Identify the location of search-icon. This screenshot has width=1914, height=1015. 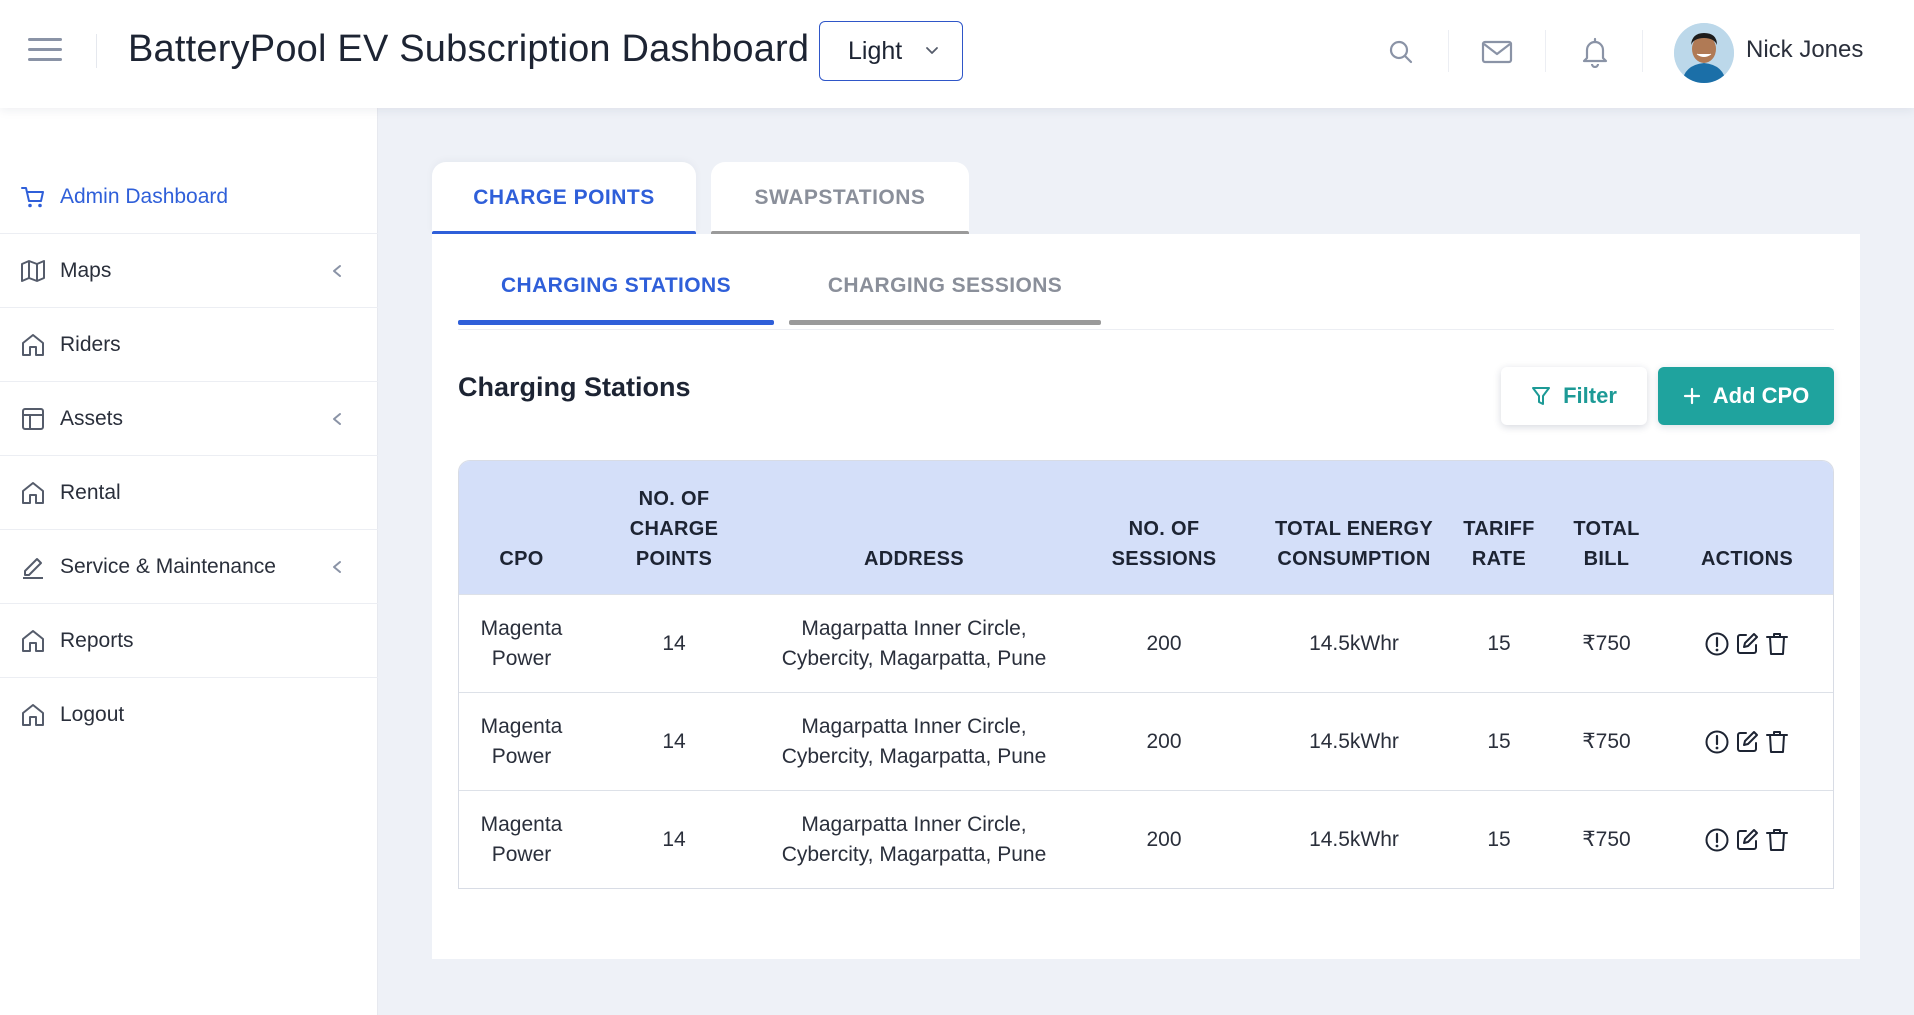
(1401, 52).